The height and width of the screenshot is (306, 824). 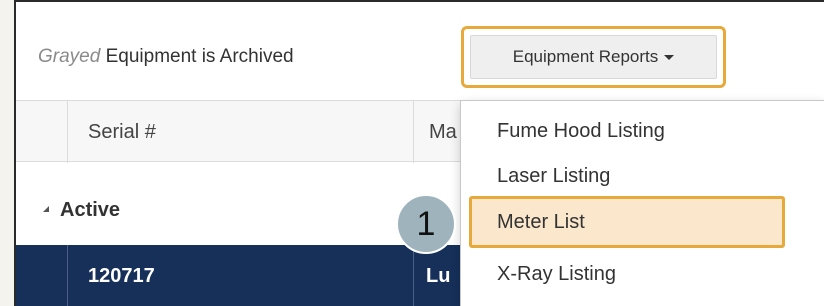 I want to click on step-number-badge: 1, so click(x=426, y=224).